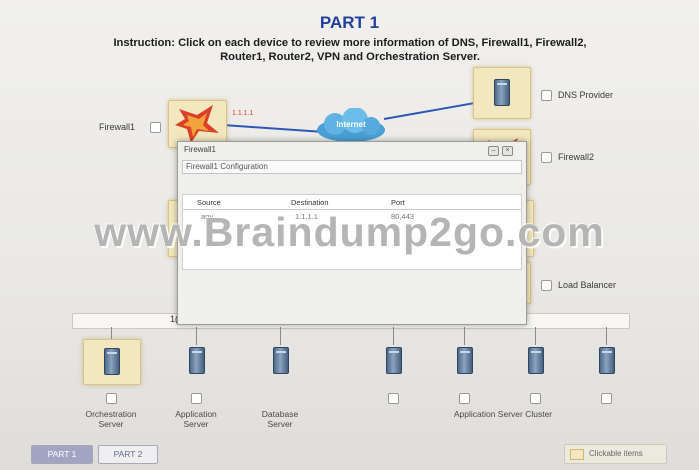 The image size is (699, 470). I want to click on tab-part-2: PART 2, so click(128, 454).